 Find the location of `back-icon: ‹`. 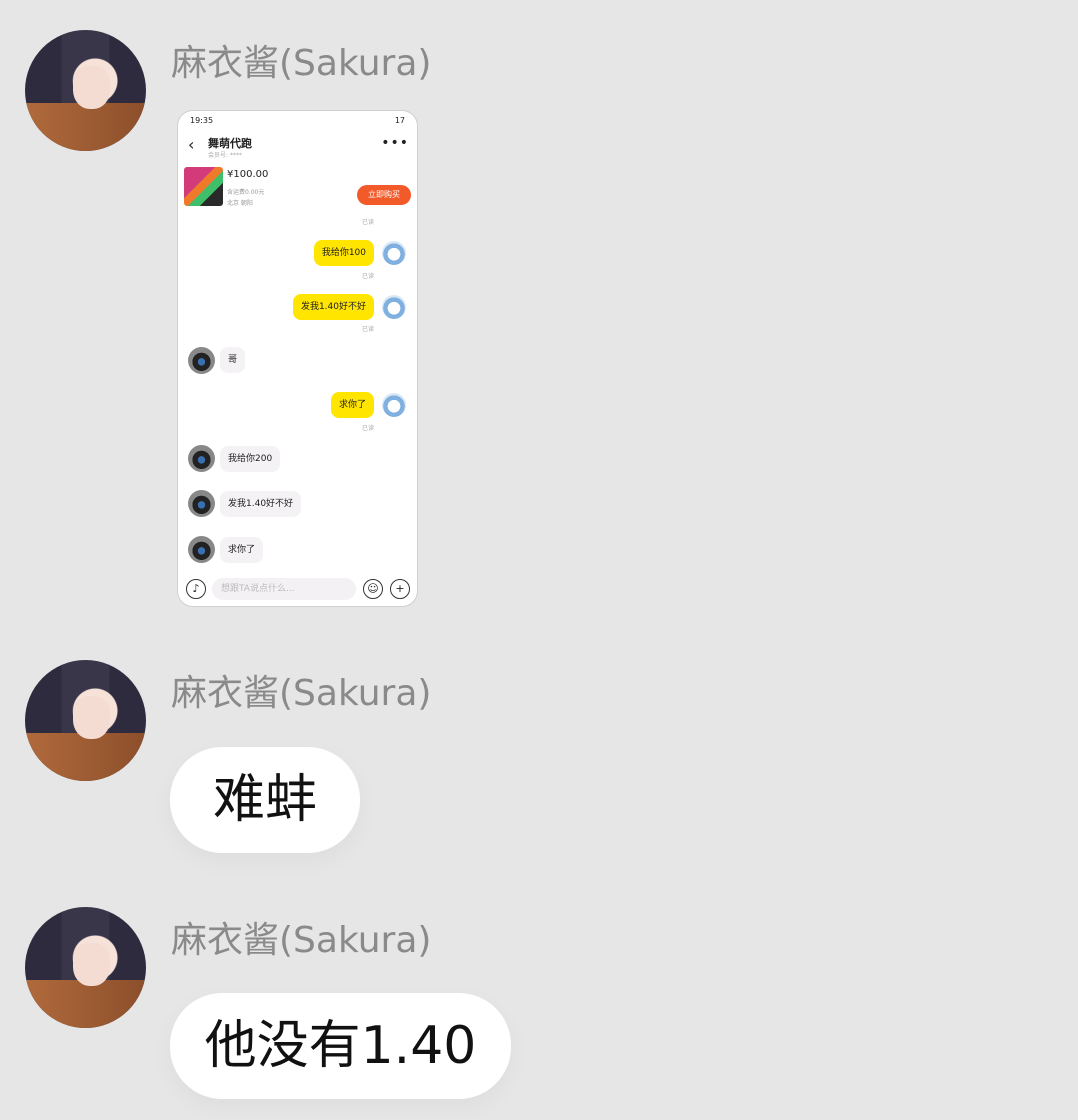

back-icon: ‹ is located at coordinates (191, 144).